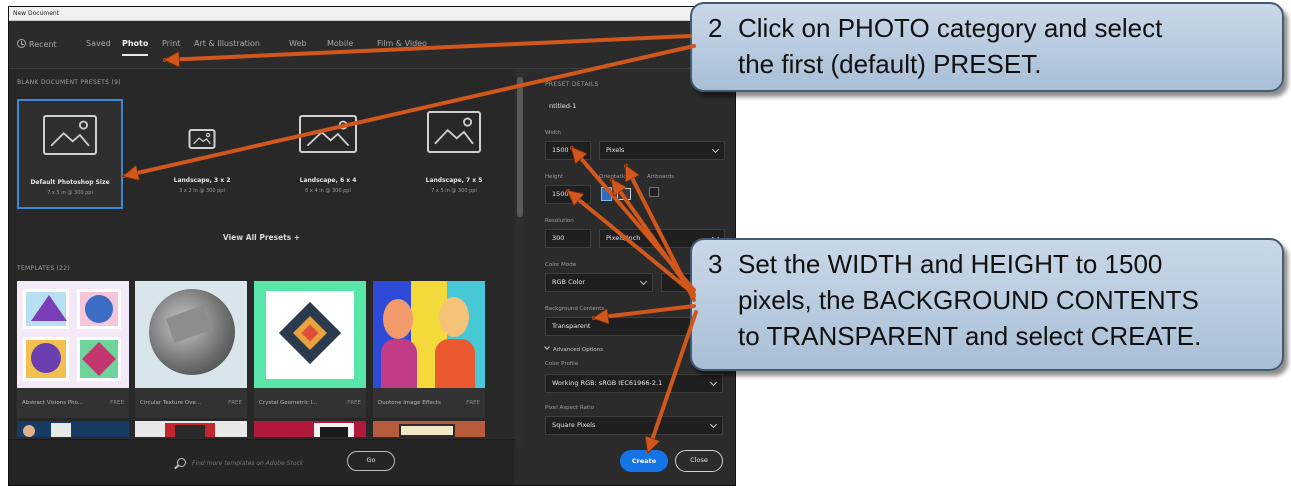  Describe the element at coordinates (135, 47) in the screenshot. I see `tab-photo: Photo` at that location.